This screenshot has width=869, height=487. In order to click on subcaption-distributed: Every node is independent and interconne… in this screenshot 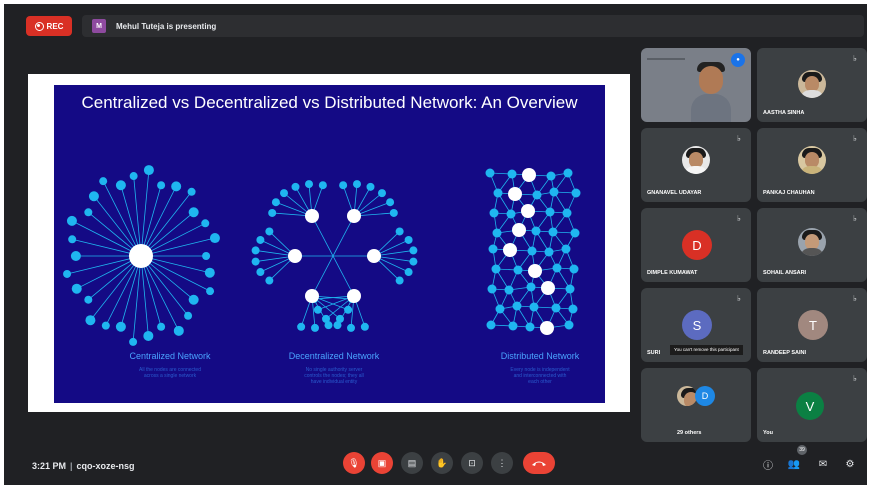, I will do `click(540, 376)`.